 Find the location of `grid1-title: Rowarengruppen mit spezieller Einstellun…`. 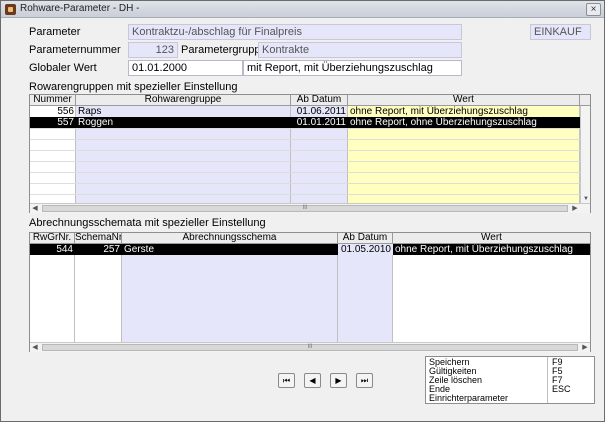

grid1-title: Rowarengruppen mit spezieller Einstellun… is located at coordinates (133, 87).